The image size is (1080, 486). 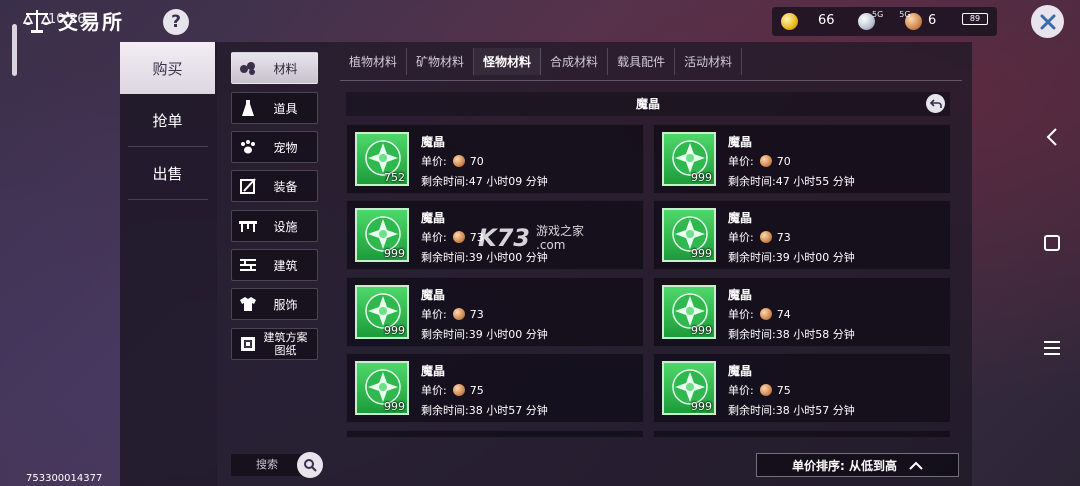 What do you see at coordinates (802, 159) in the screenshot?
I see `listing-card: 999 魔晶 单价: 70 剩余时间:47 小时55 分钟` at bounding box center [802, 159].